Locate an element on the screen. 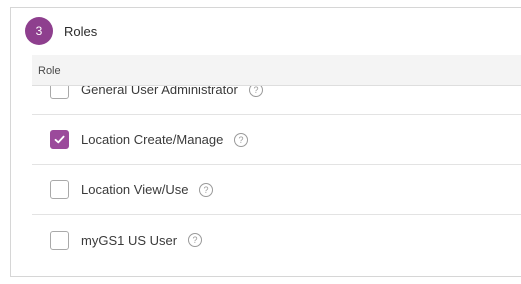  role-row-general-user-administrator: General User Administrator ? is located at coordinates (276, 100).